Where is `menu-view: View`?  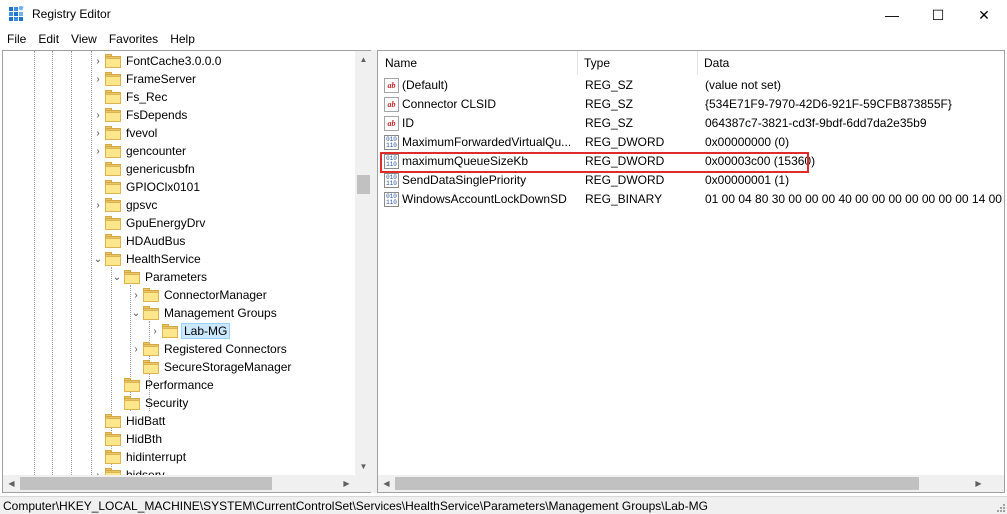
menu-view: View is located at coordinates (84, 39).